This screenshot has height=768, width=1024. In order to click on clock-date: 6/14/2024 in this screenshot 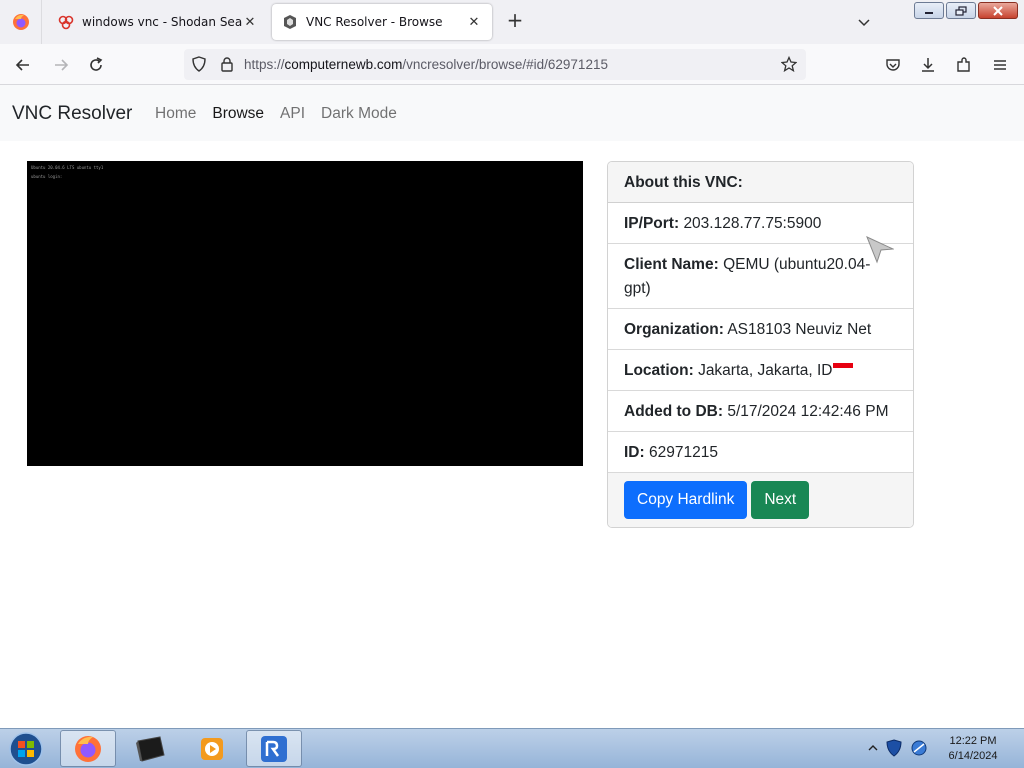, I will do `click(973, 756)`.